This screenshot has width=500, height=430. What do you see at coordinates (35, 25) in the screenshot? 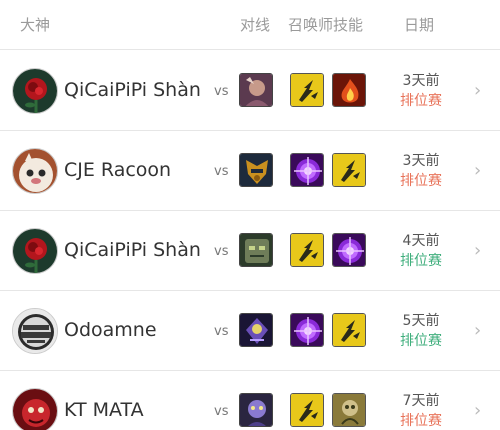
I see `header-player: 大神` at bounding box center [35, 25].